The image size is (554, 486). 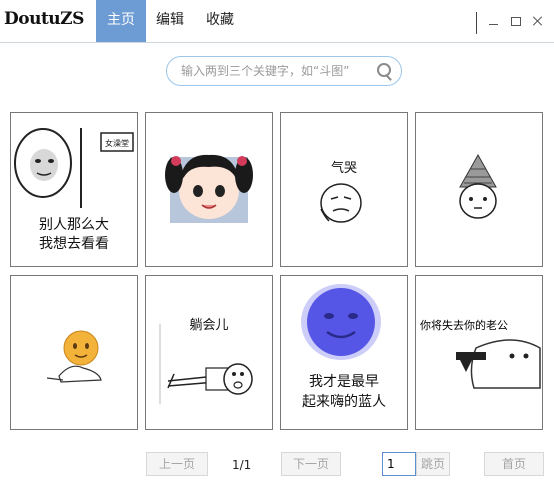 I want to click on orange-emoji-sitting-image, so click(x=74, y=356).